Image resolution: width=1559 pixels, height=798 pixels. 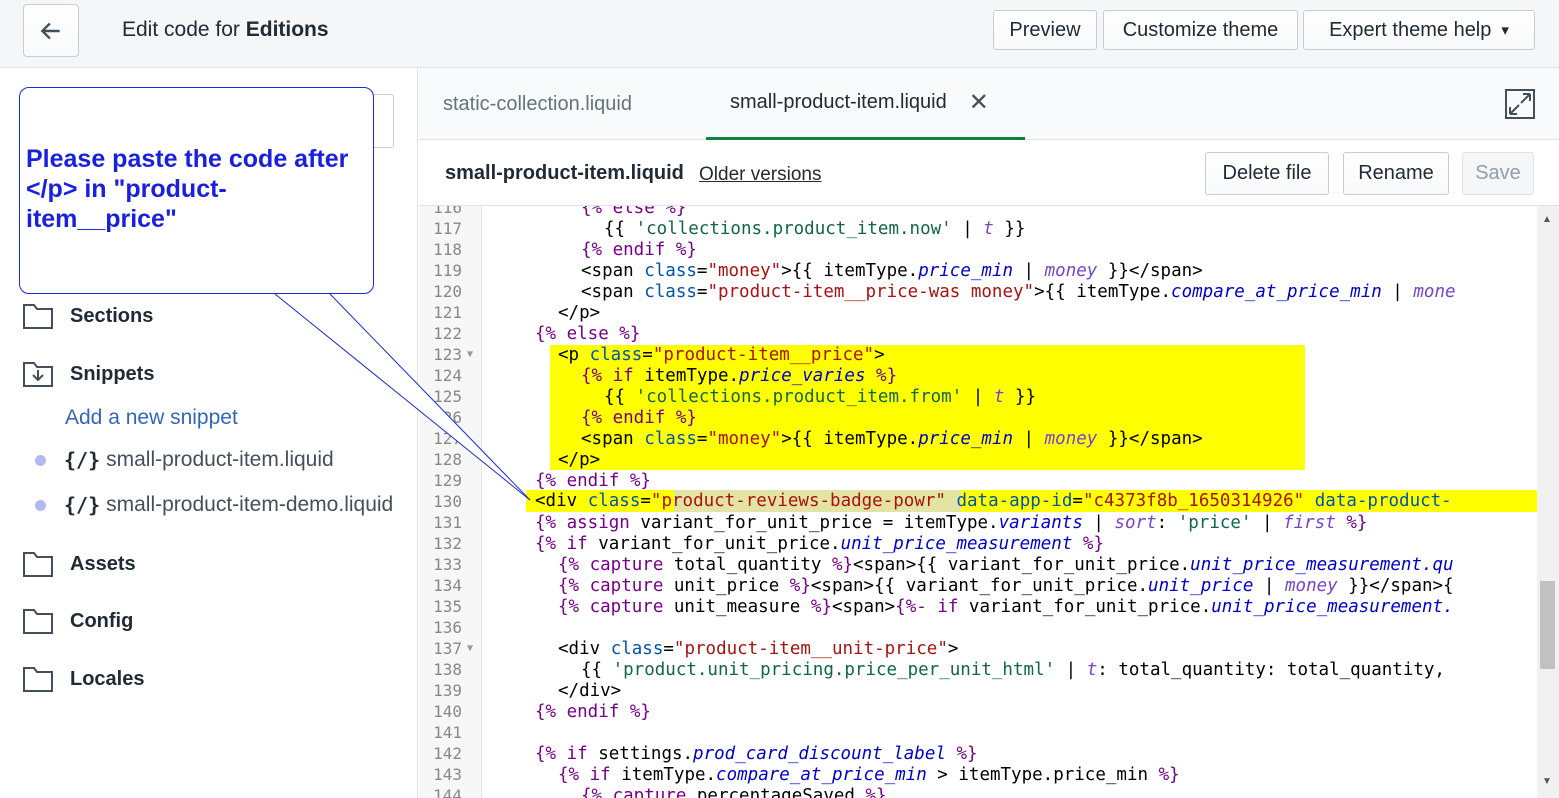 I want to click on line-number: 122, so click(x=447, y=333).